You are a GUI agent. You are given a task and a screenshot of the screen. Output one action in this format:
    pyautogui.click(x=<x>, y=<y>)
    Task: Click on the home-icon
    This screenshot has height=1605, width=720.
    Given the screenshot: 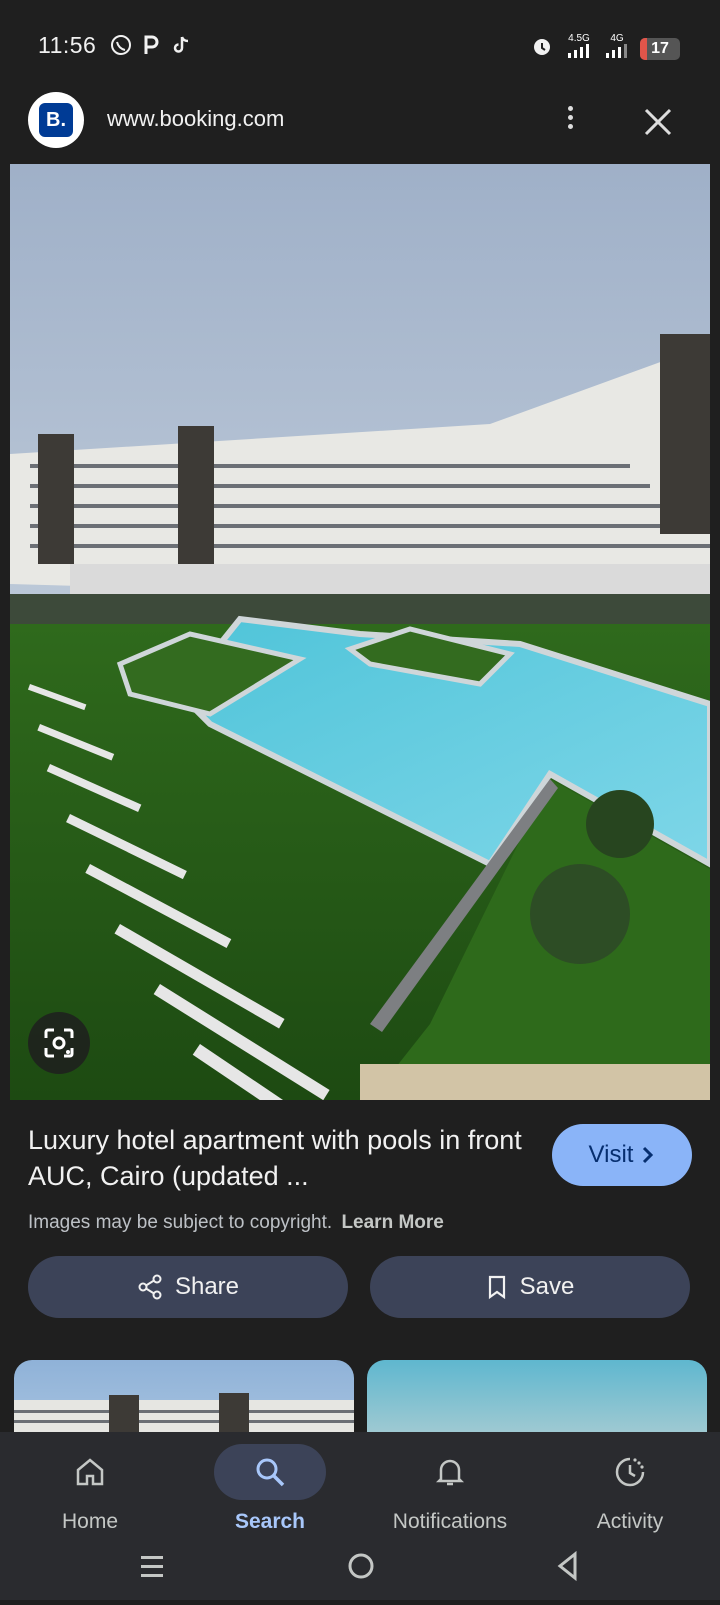 What is the action you would take?
    pyautogui.click(x=90, y=1472)
    